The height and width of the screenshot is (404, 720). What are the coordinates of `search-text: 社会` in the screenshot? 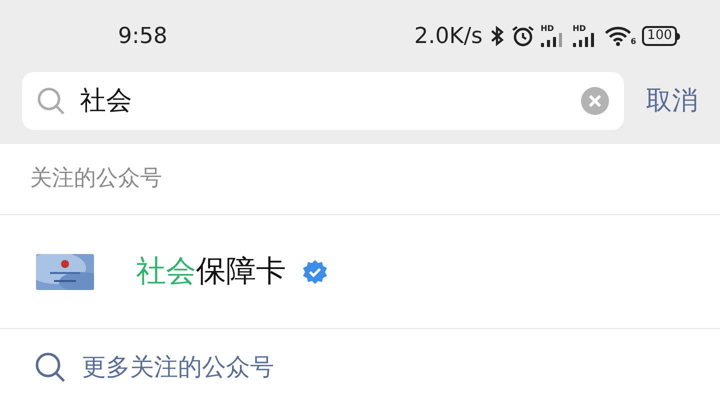 It's located at (106, 101).